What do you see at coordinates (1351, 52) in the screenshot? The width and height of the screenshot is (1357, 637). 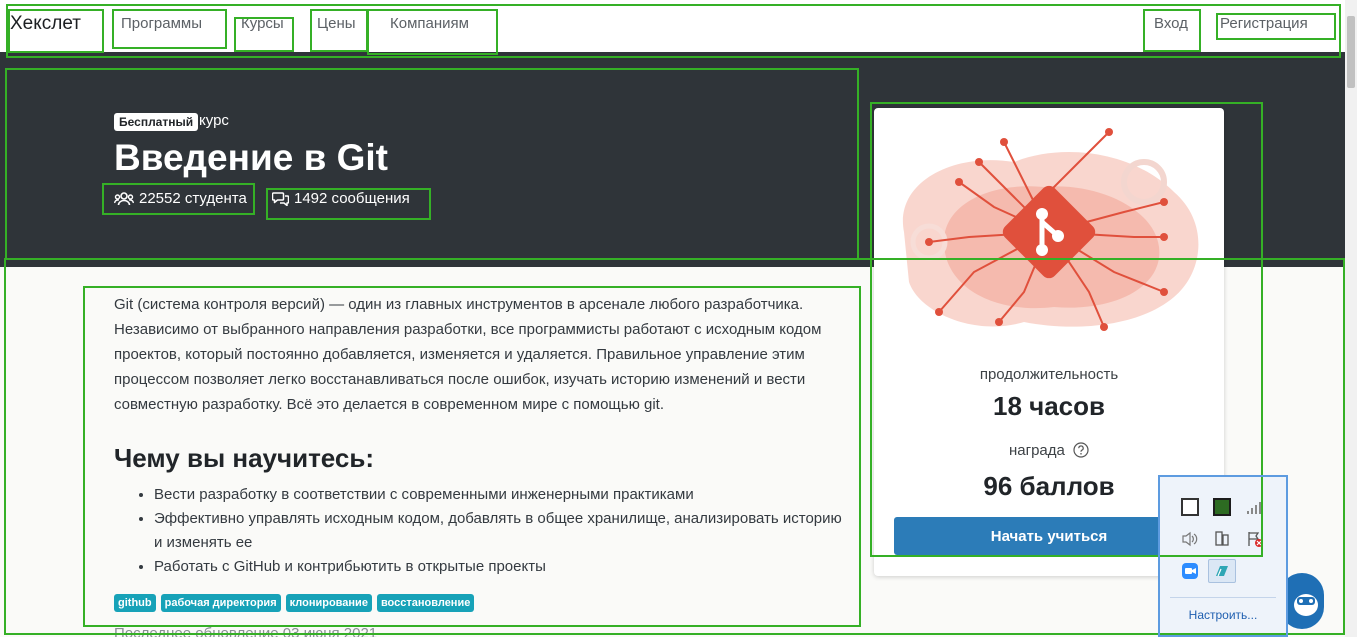 I see `scrollbar-thumb` at bounding box center [1351, 52].